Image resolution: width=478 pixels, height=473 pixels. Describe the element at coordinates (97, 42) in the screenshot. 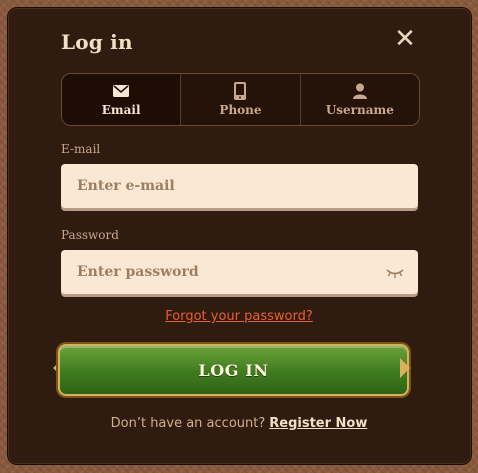

I see `modal-title: Log in` at that location.